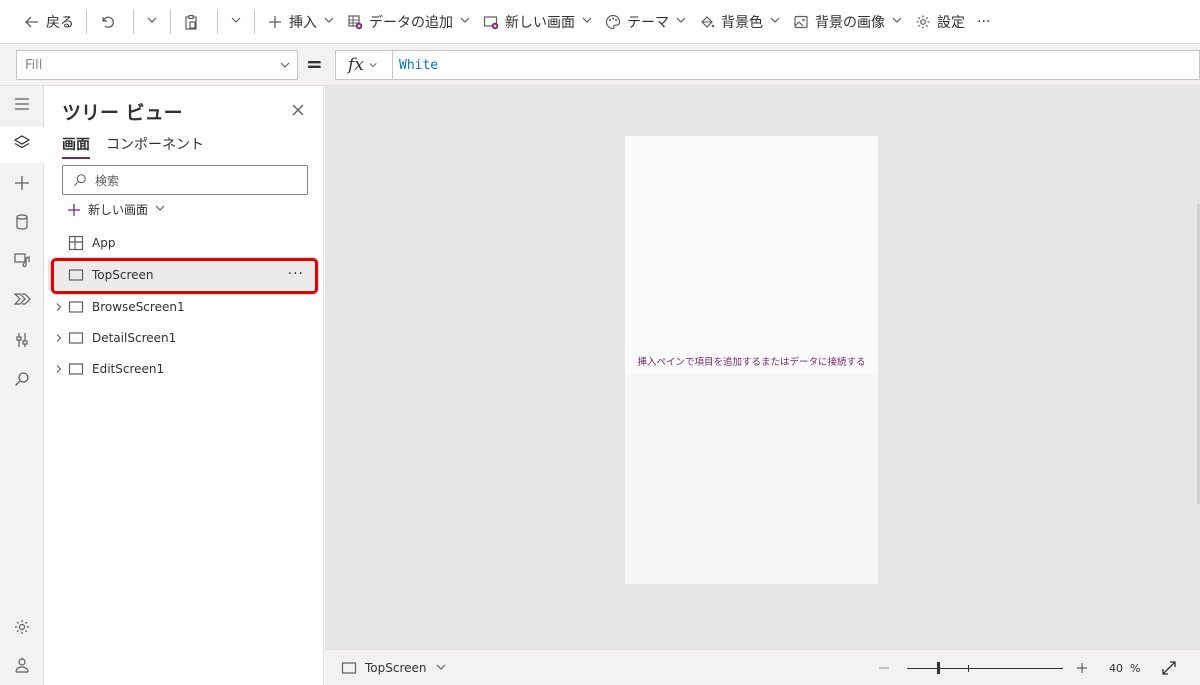  I want to click on hamburger-icon, so click(22, 106).